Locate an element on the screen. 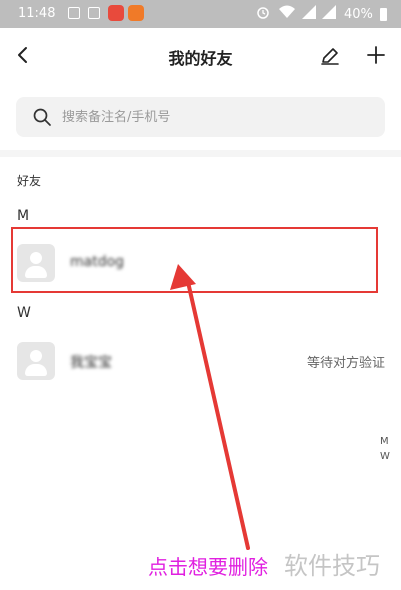 The width and height of the screenshot is (401, 590). annotation-caption: 点击想要删除 is located at coordinates (208, 567).